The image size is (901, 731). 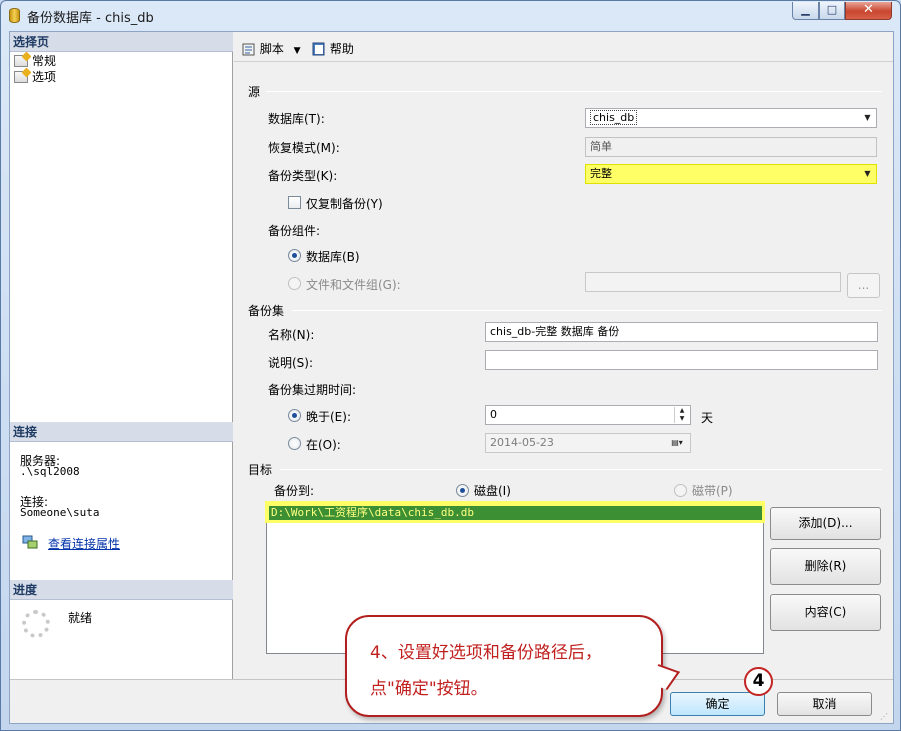 What do you see at coordinates (304, 148) in the screenshot?
I see `recovery-model-label: 恢复模式(M):` at bounding box center [304, 148].